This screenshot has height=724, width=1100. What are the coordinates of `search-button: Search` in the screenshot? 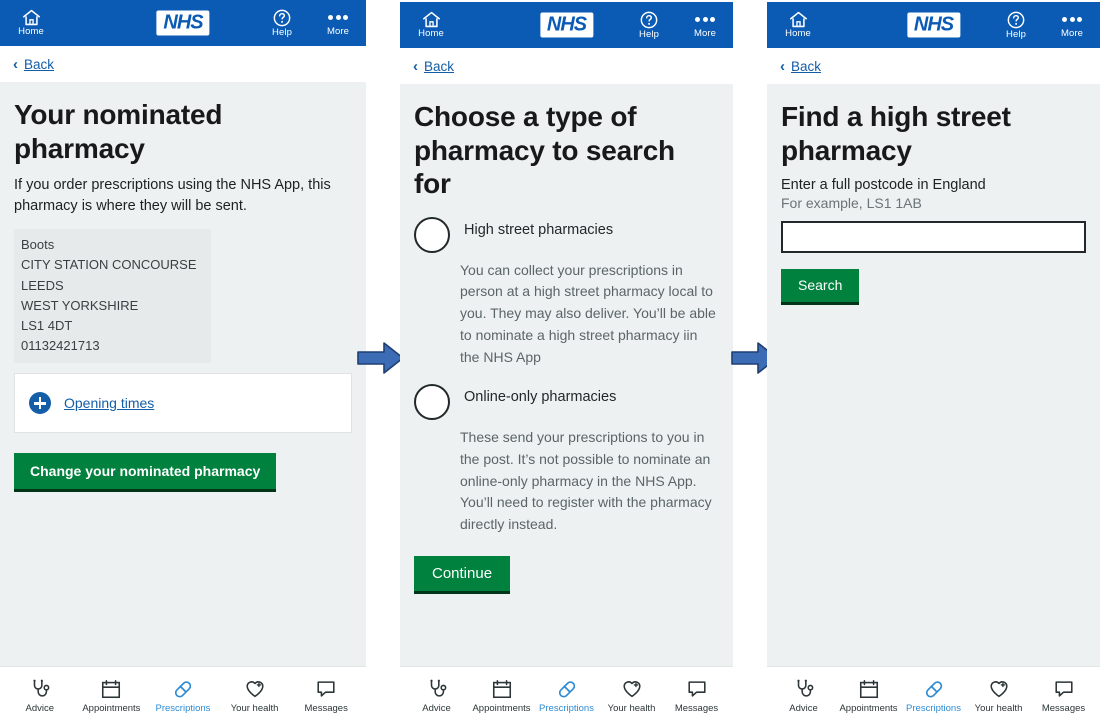 It's located at (820, 287).